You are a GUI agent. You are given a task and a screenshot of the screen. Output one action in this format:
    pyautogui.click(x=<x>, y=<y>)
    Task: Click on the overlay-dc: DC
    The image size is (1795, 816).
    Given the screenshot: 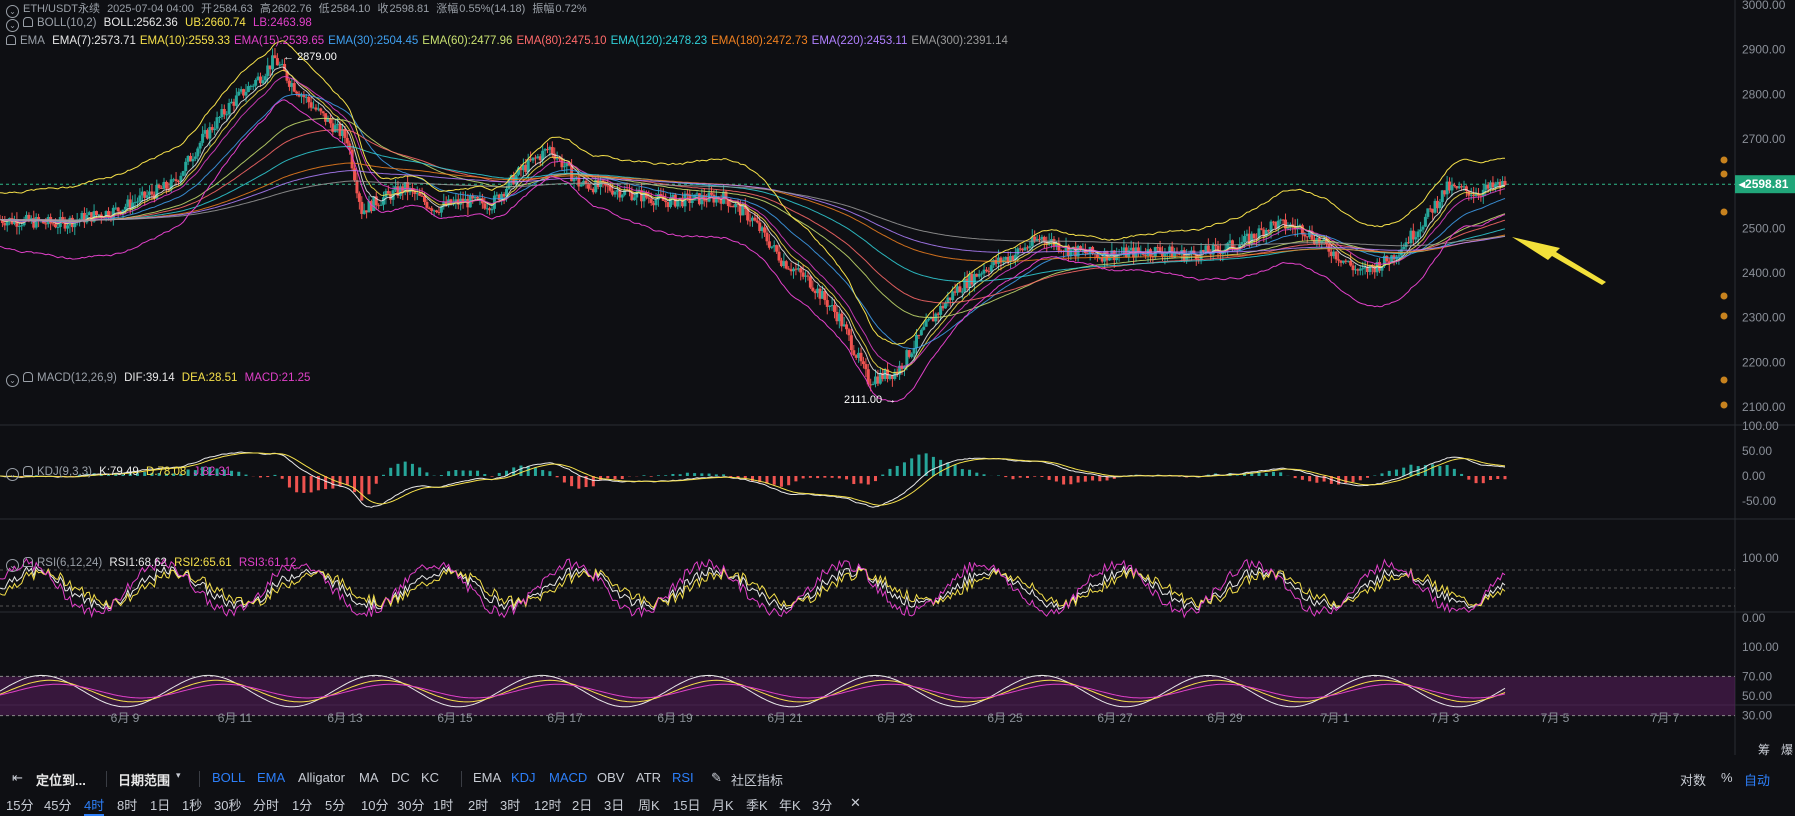 What is the action you would take?
    pyautogui.click(x=400, y=777)
    